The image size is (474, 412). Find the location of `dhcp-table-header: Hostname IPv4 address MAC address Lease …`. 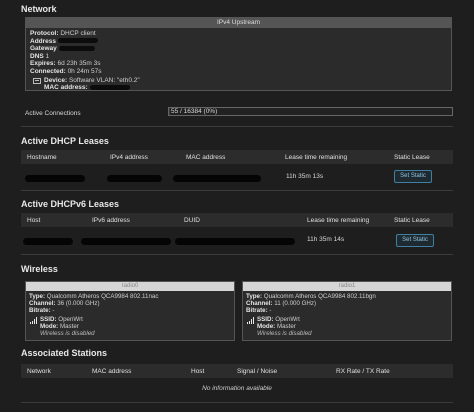

dhcp-table-header: Hostname IPv4 address MAC address Lease … is located at coordinates (237, 157).